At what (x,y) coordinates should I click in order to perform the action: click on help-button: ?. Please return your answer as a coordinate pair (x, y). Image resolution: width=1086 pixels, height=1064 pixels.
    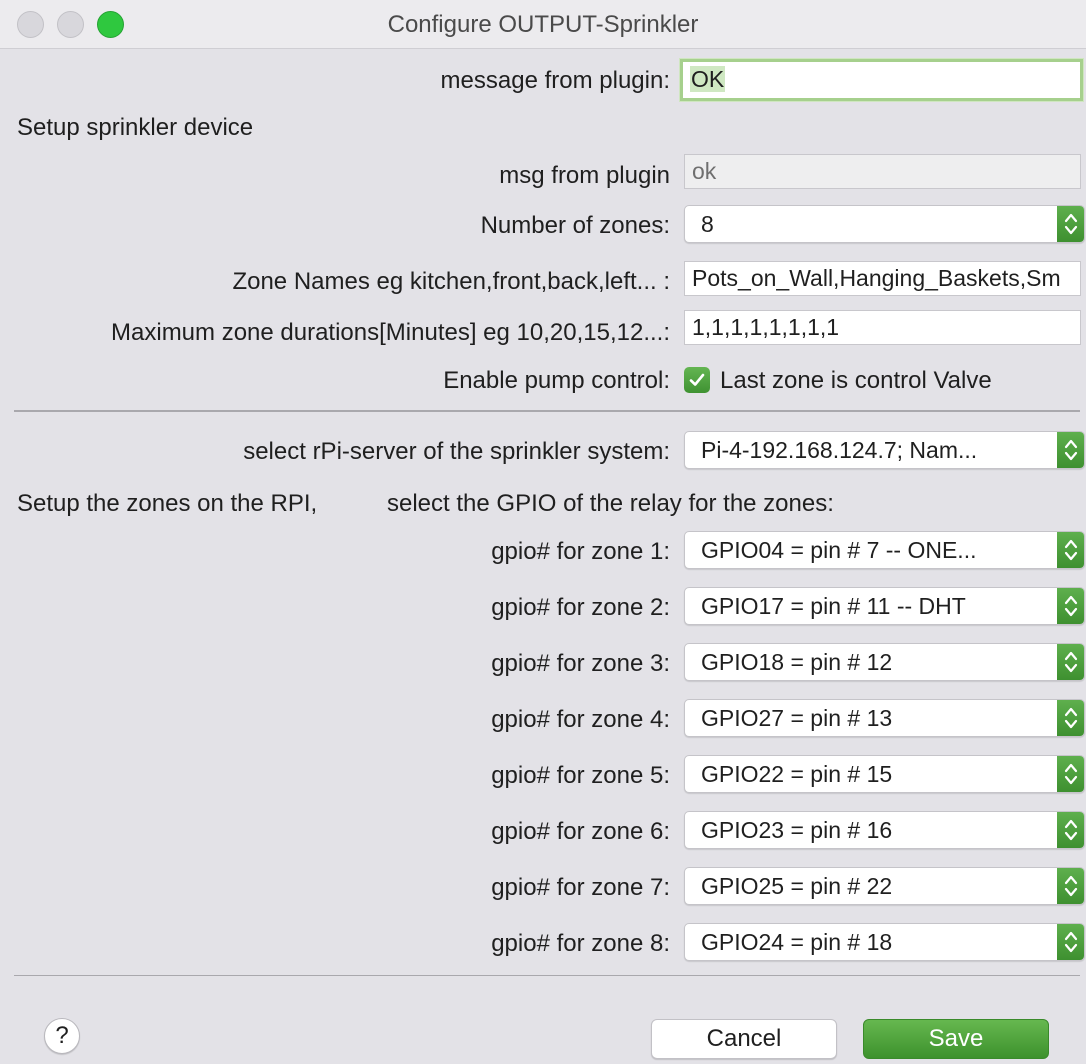
    Looking at the image, I should click on (62, 1036).